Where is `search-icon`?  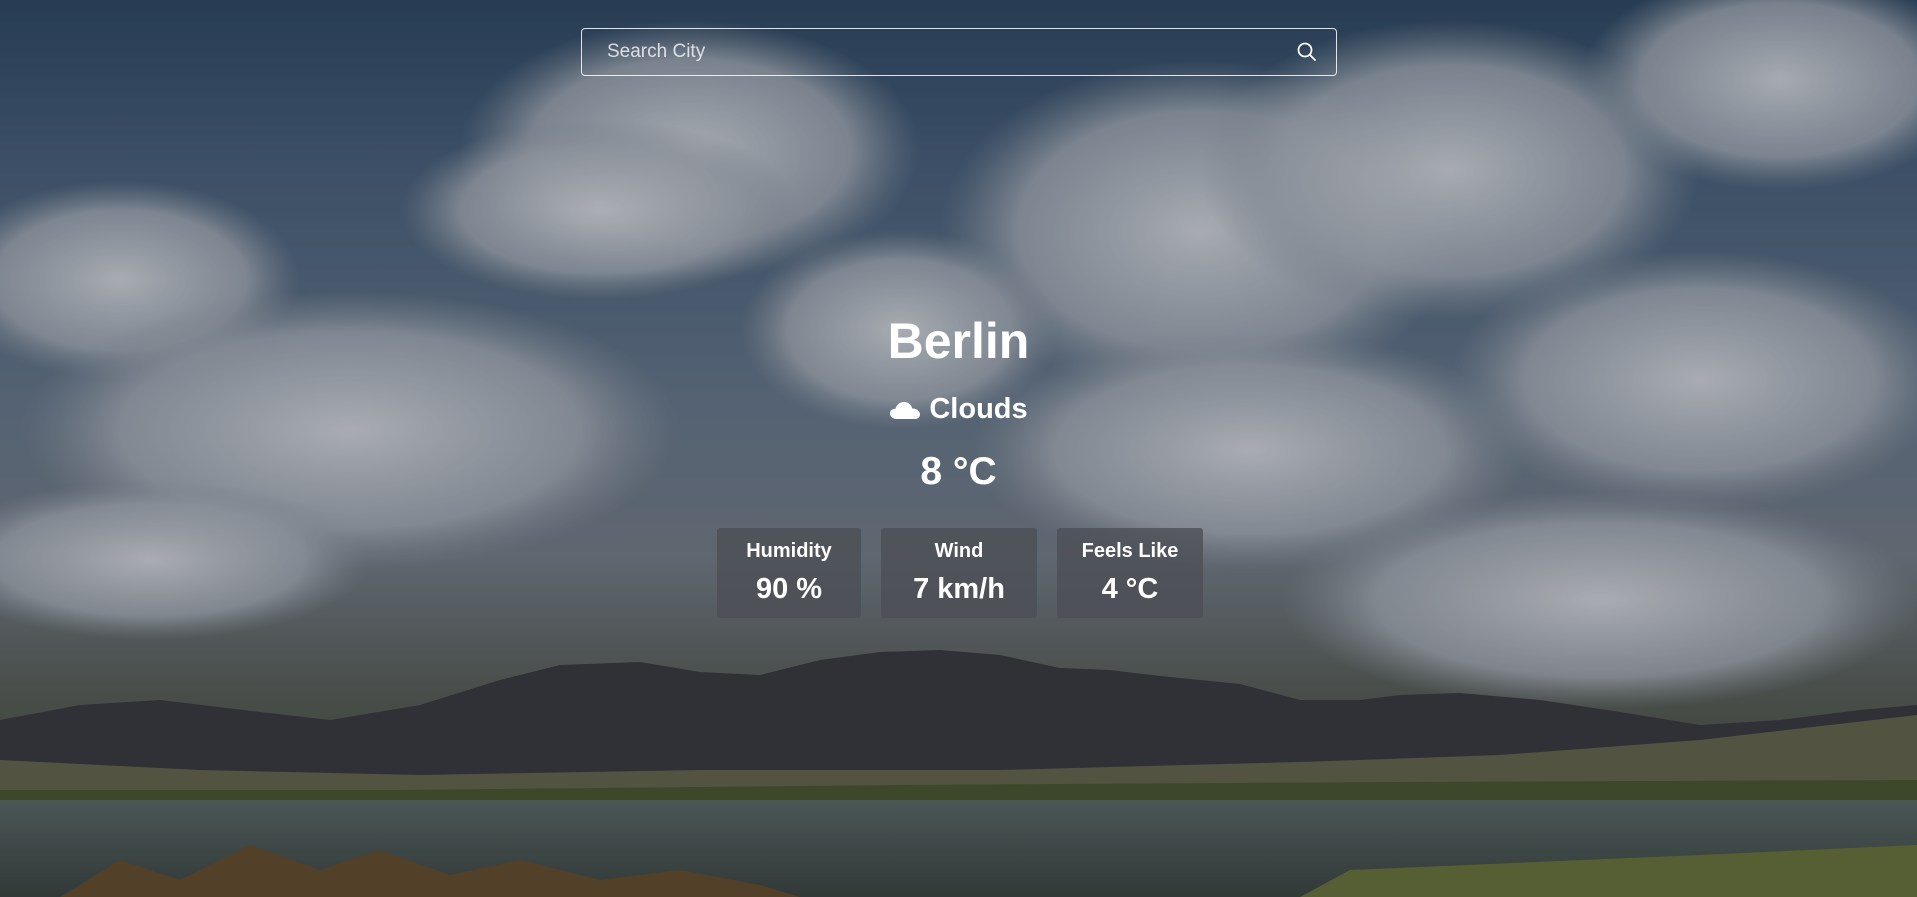 search-icon is located at coordinates (1306, 51).